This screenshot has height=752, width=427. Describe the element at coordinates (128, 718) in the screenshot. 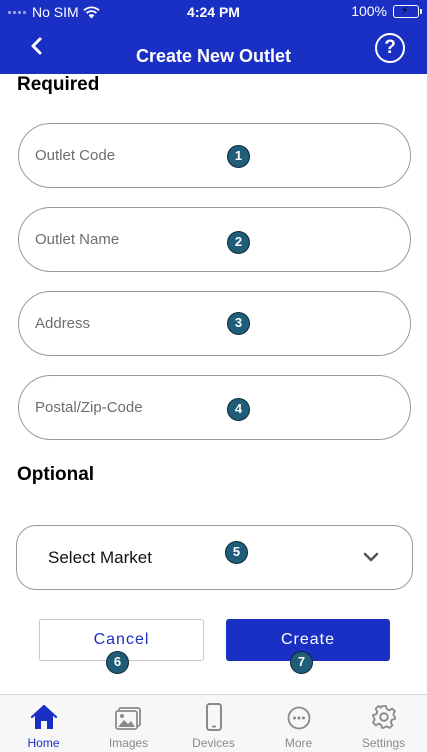

I see `images-icon` at that location.